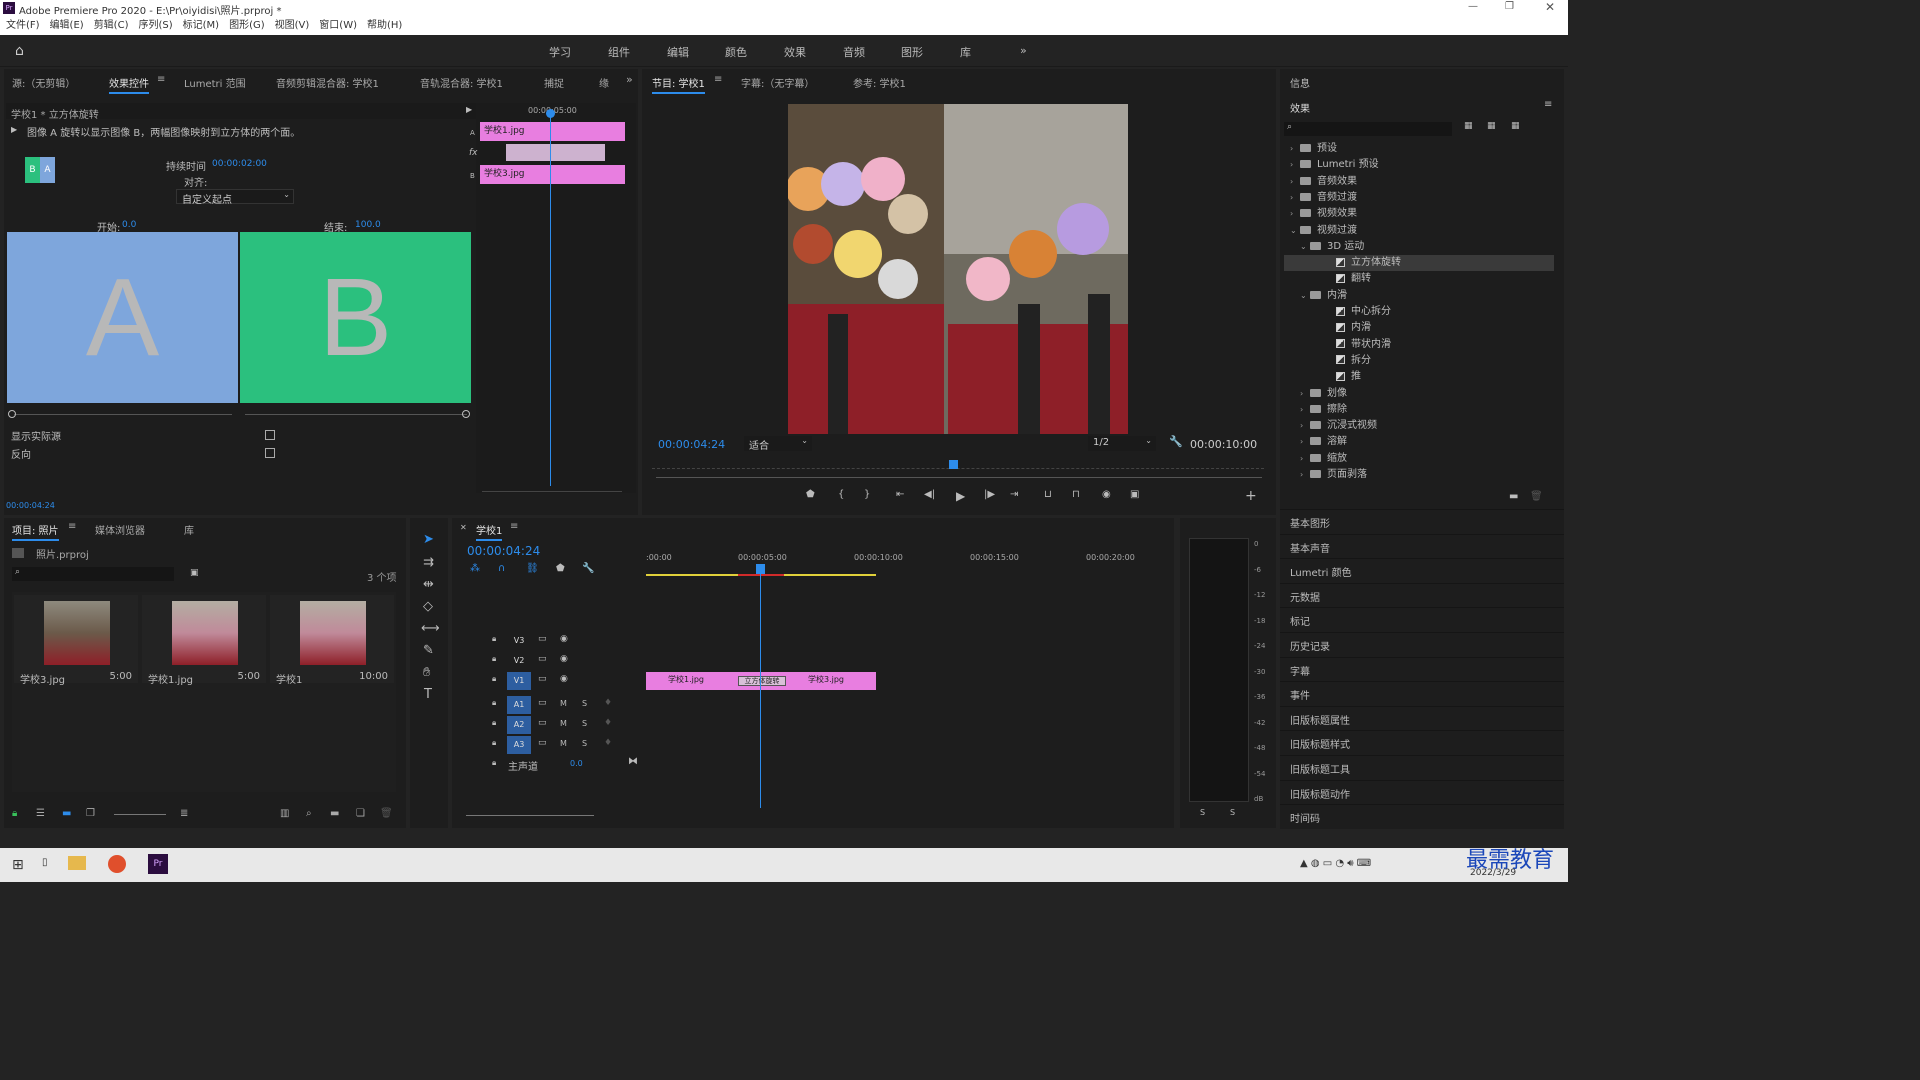  I want to click on start-value: 0.0, so click(129, 225).